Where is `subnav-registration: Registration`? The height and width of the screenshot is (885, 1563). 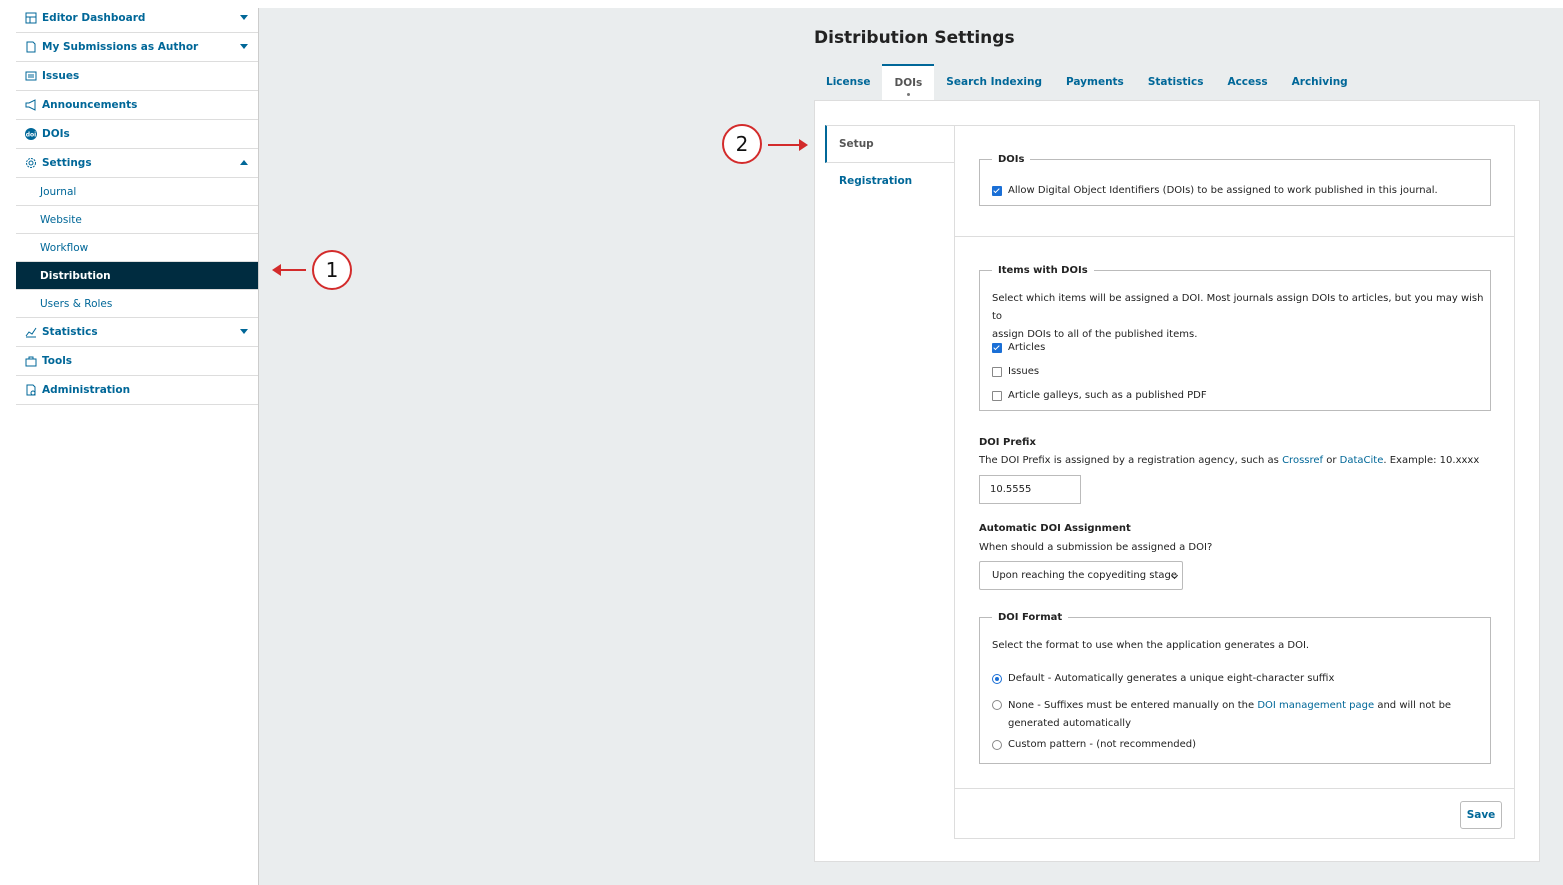
subnav-registration: Registration is located at coordinates (890, 181).